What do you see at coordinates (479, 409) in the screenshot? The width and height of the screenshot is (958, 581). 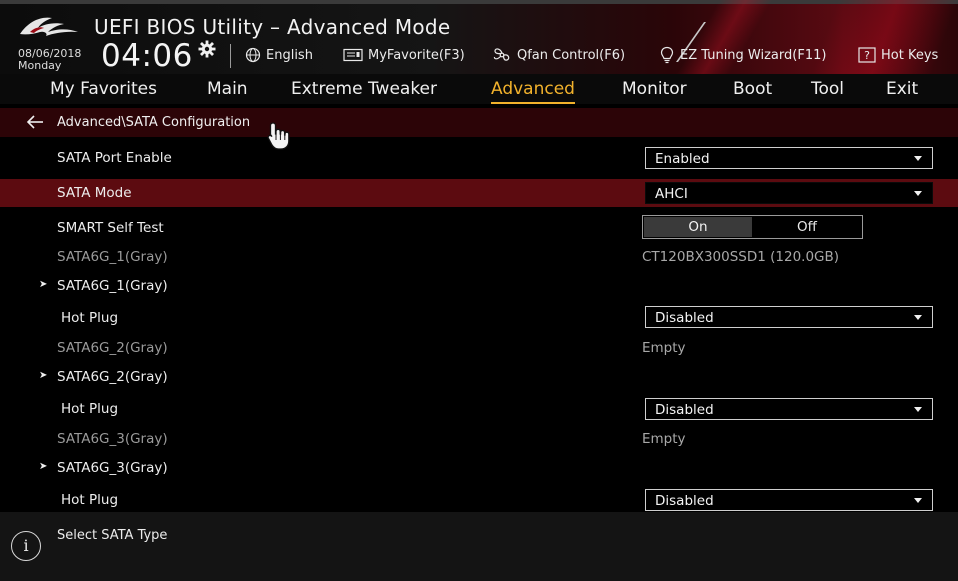 I see `setting-row-hot-plug-2: Hot Plug Disabled` at bounding box center [479, 409].